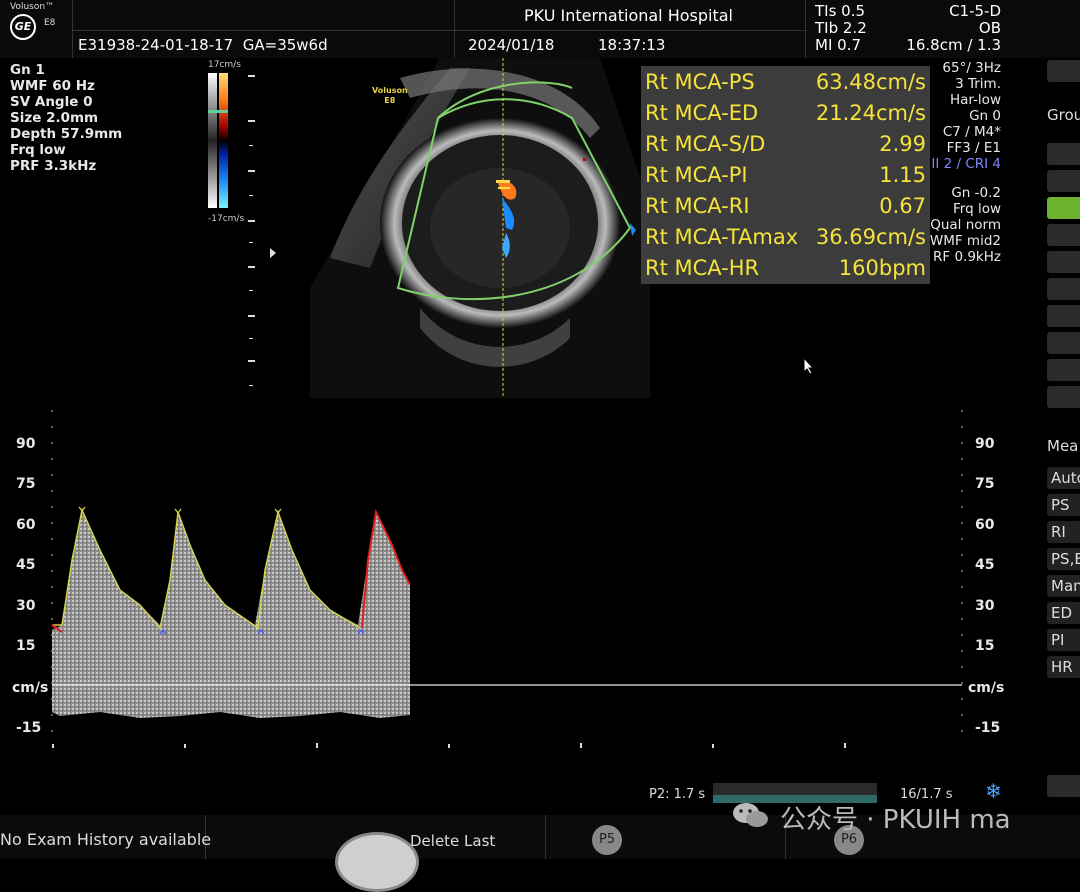 The image size is (1080, 892). What do you see at coordinates (1063, 71) in the screenshot?
I see `side-button-top` at bounding box center [1063, 71].